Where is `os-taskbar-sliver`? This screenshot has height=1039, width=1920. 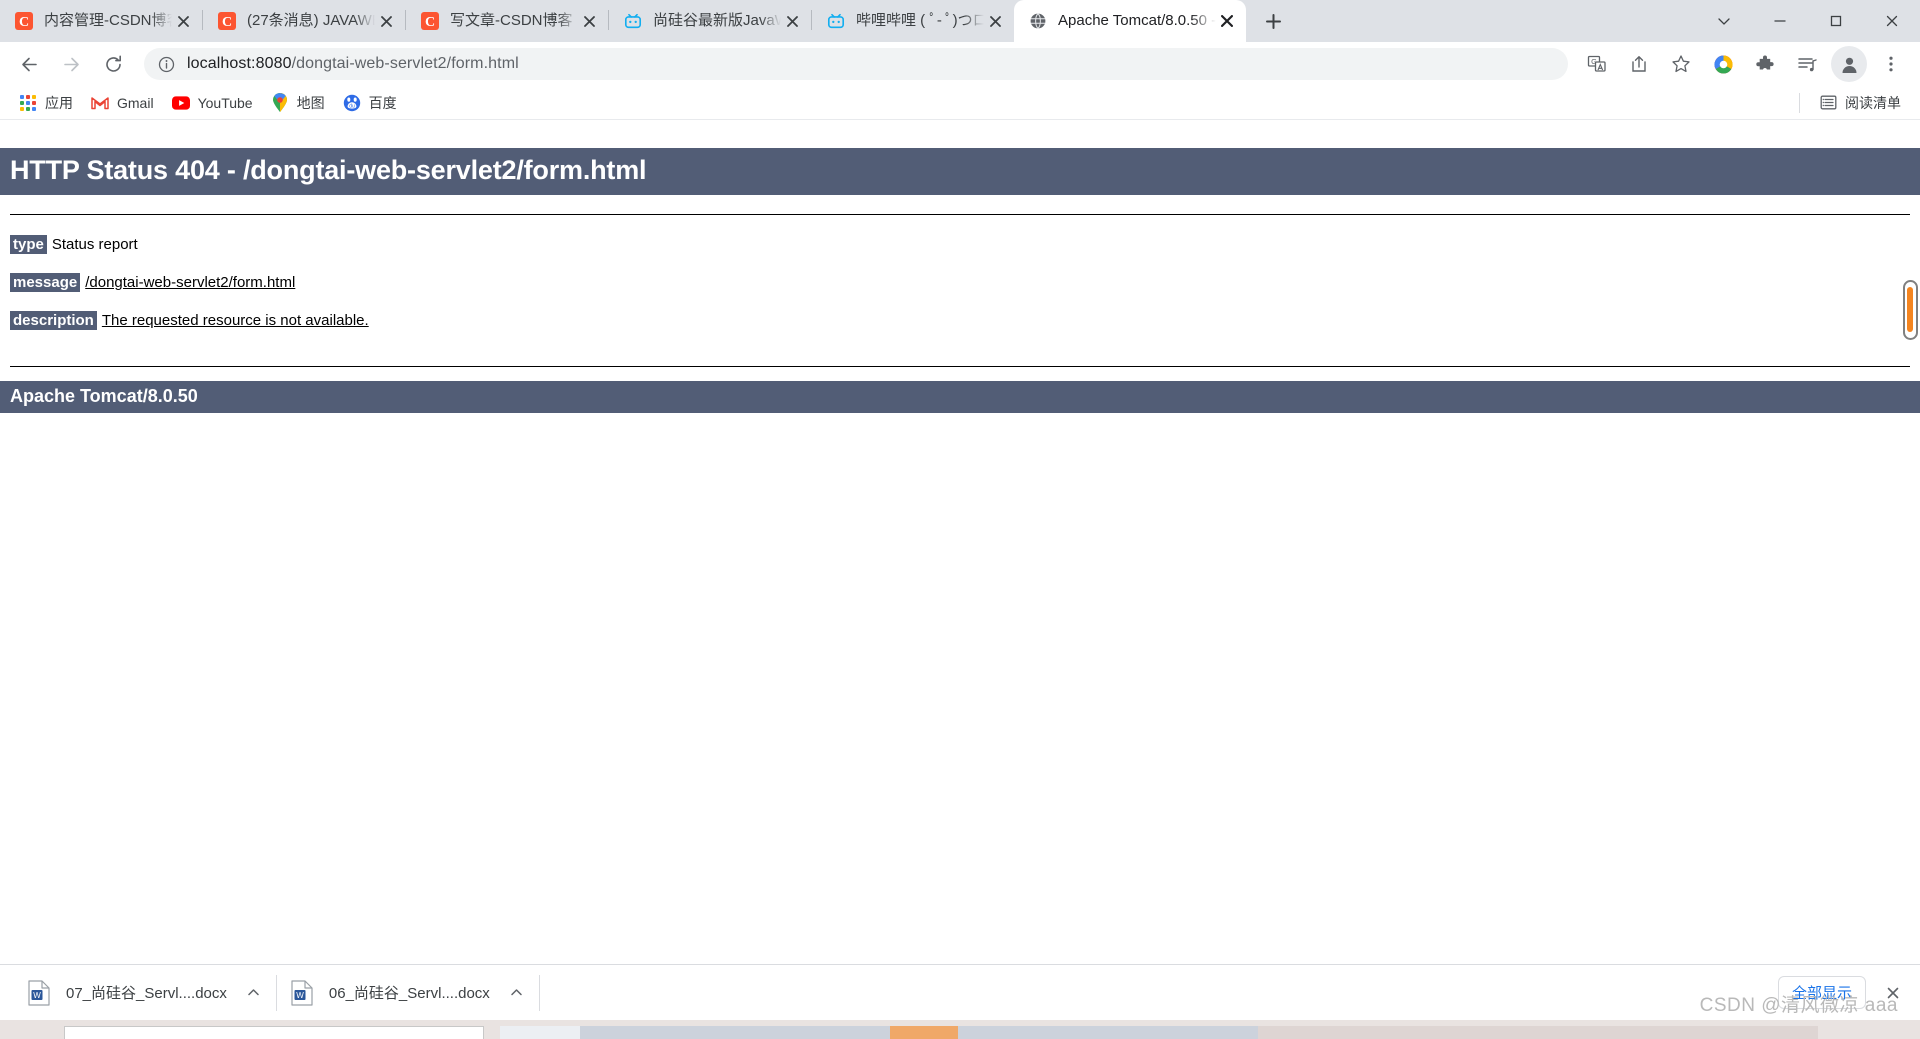
os-taskbar-sliver is located at coordinates (960, 1029).